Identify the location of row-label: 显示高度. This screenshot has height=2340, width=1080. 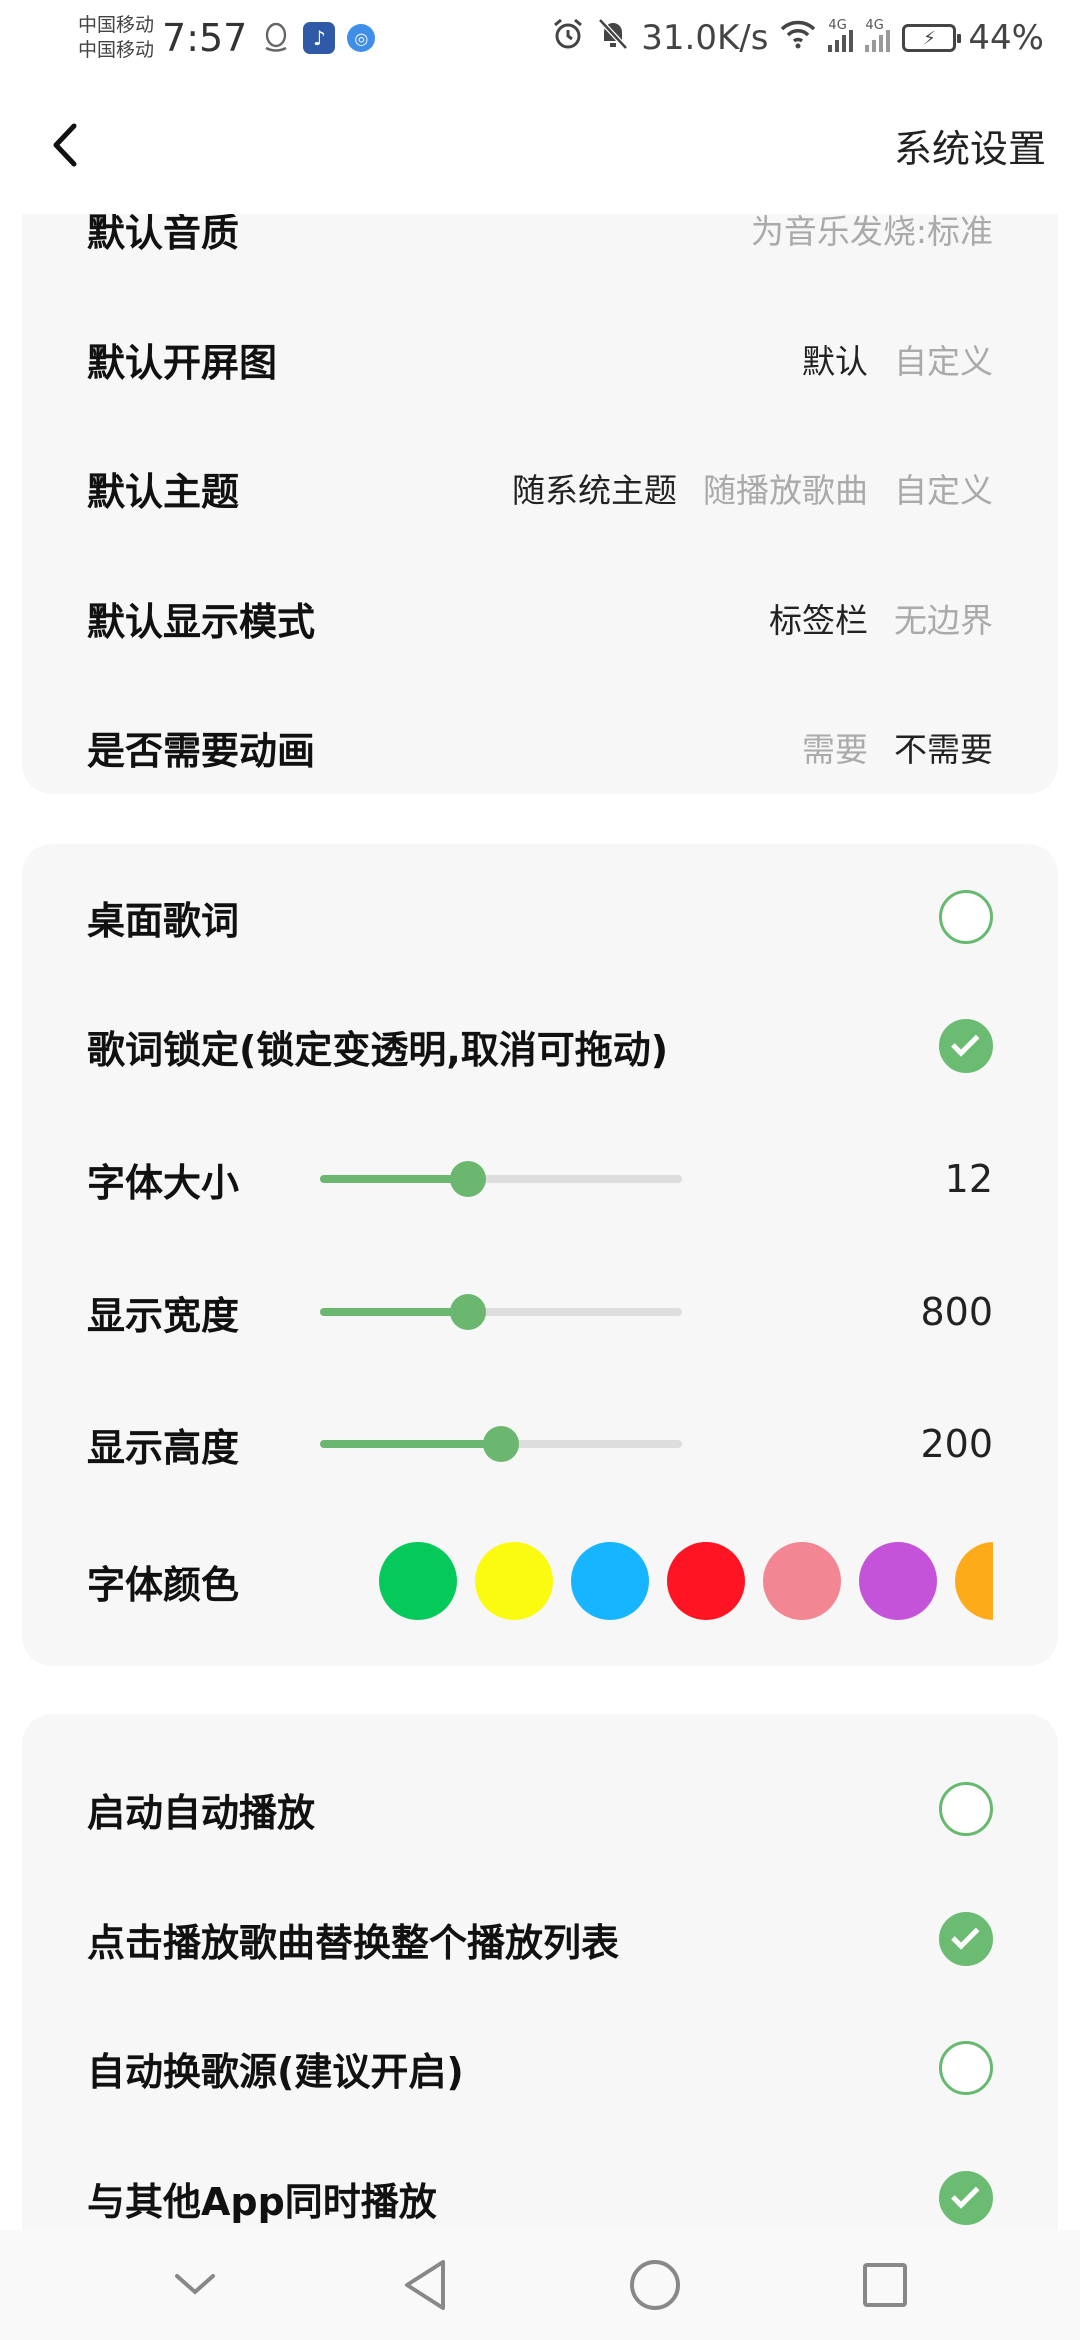
(163, 1447).